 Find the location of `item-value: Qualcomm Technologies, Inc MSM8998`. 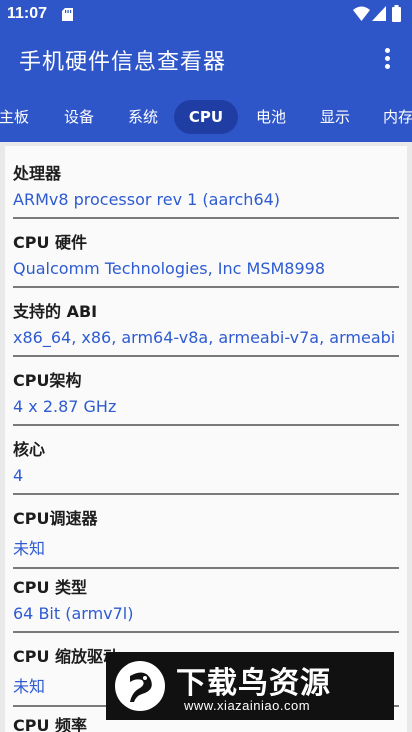

item-value: Qualcomm Technologies, Inc MSM8998 is located at coordinates (169, 268).